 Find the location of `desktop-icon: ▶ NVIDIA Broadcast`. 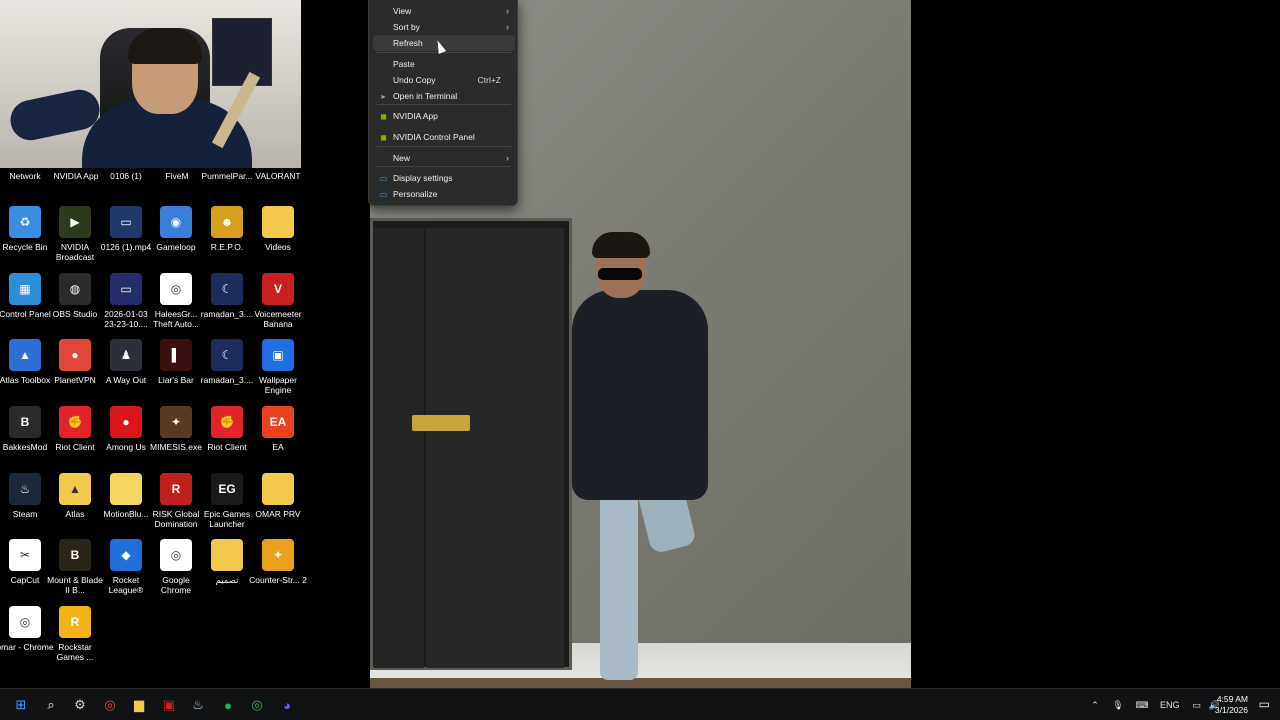

desktop-icon: ▶ NVIDIA Broadcast is located at coordinates (75, 234).